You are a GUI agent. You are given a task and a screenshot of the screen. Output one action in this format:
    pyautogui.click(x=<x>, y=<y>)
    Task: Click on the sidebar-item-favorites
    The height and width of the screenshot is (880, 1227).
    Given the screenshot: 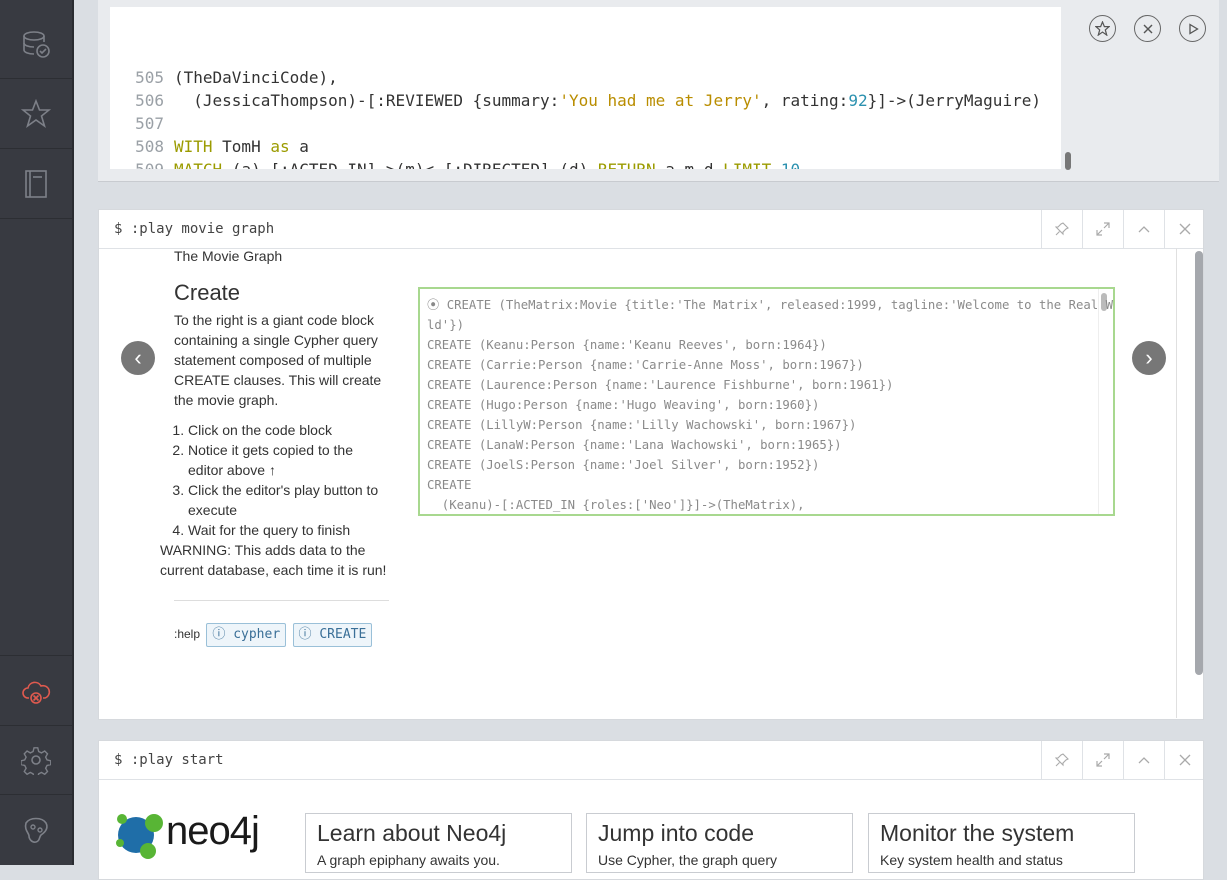 What is the action you would take?
    pyautogui.click(x=36, y=114)
    